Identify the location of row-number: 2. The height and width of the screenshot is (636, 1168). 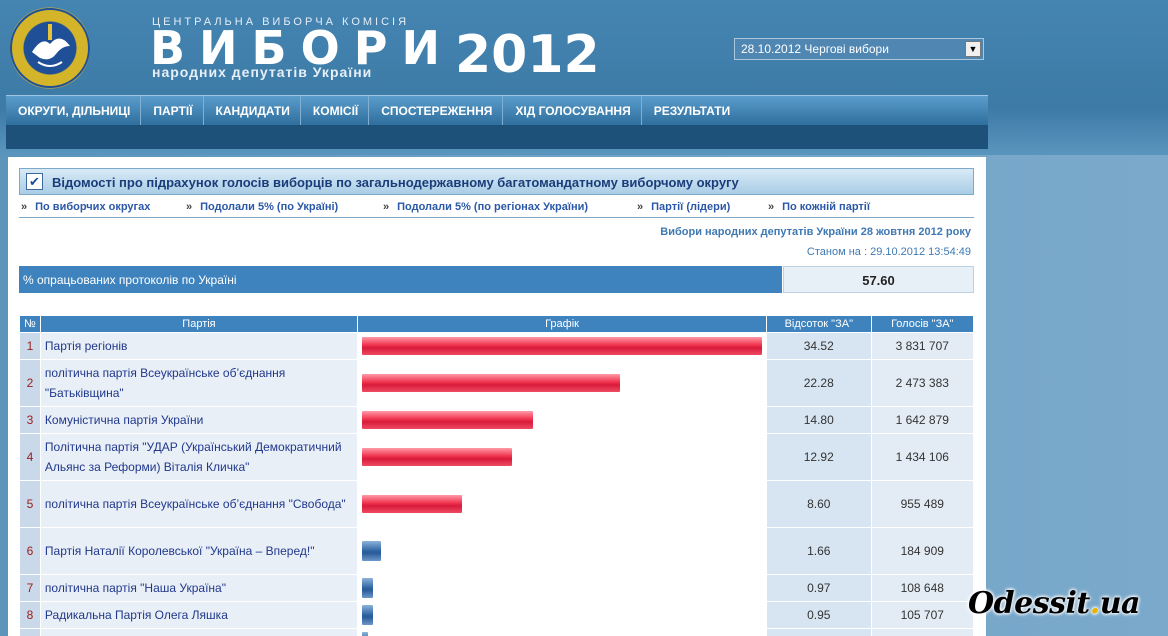
(30, 383).